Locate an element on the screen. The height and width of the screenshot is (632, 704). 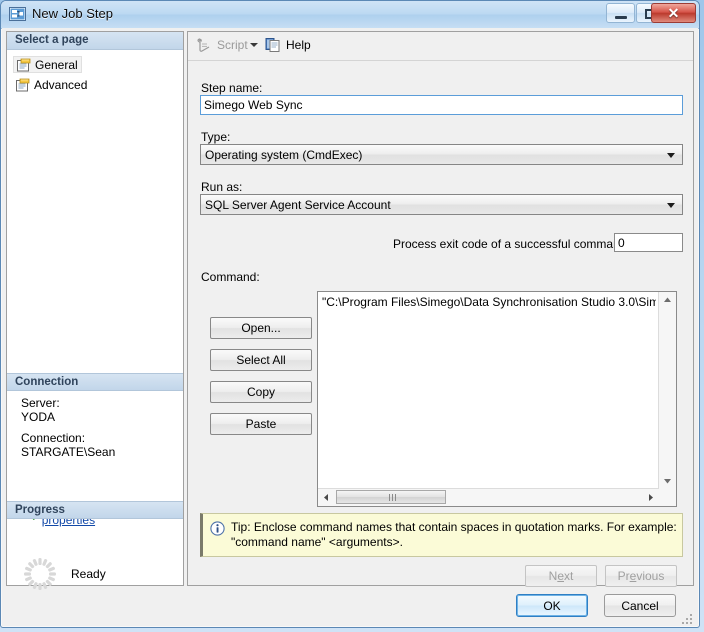
run-as-label: Run as: is located at coordinates (222, 187).